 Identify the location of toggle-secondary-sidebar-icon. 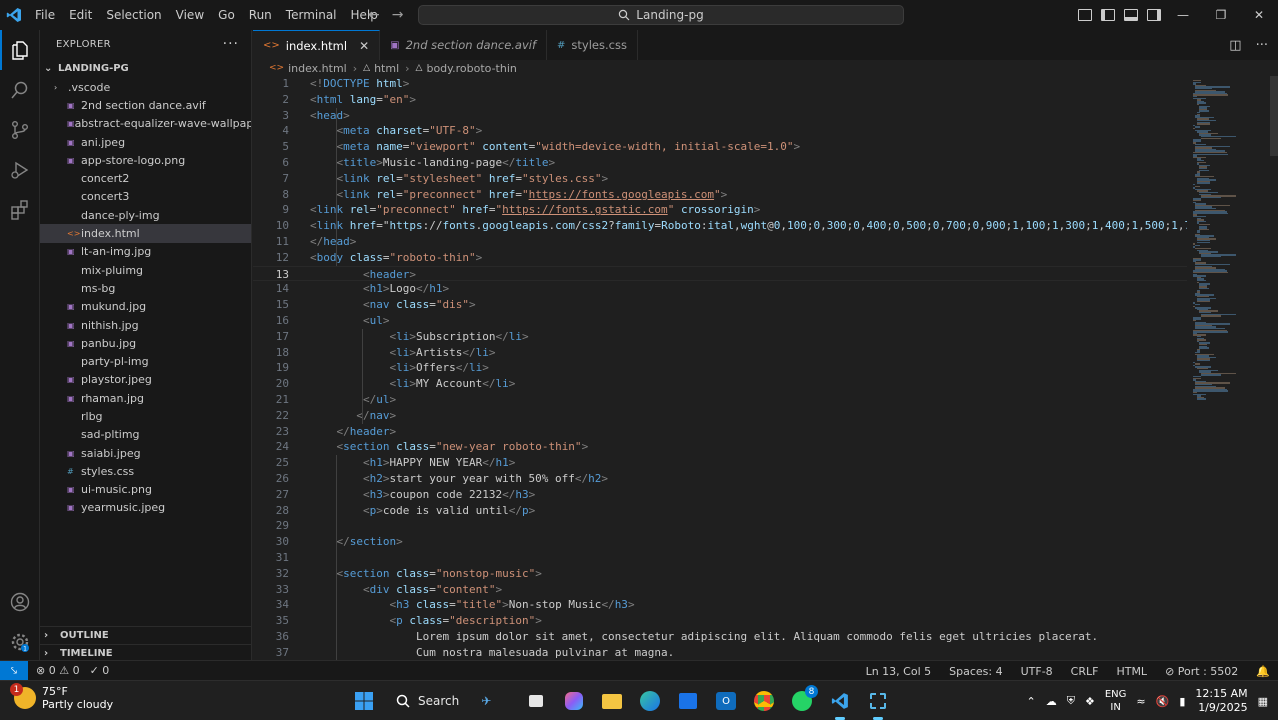
(1154, 15).